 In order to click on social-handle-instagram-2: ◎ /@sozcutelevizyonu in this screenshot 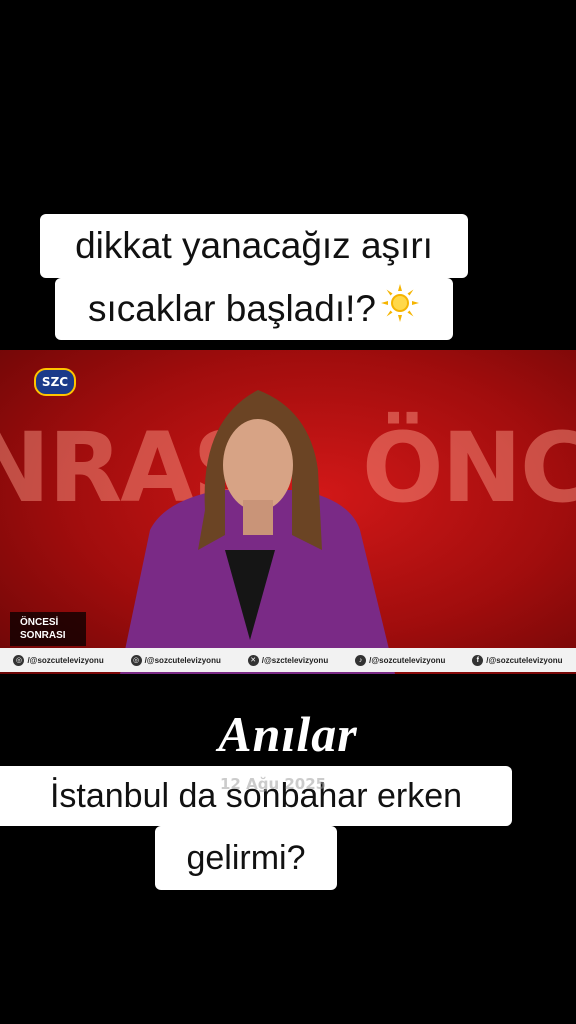, I will do `click(175, 660)`.